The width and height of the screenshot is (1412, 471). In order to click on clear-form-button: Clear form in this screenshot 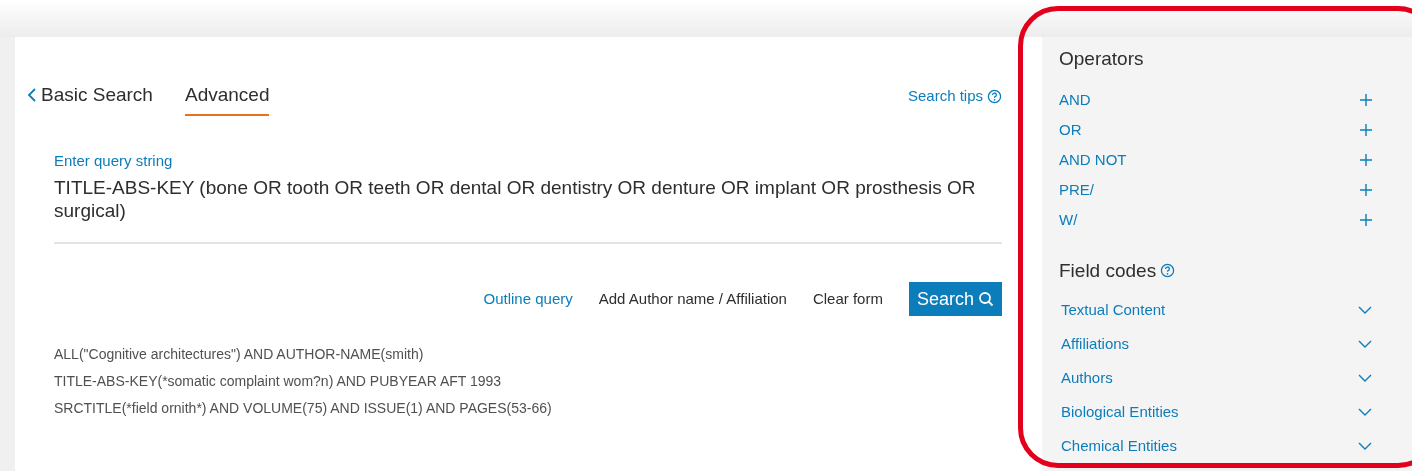, I will do `click(847, 299)`.